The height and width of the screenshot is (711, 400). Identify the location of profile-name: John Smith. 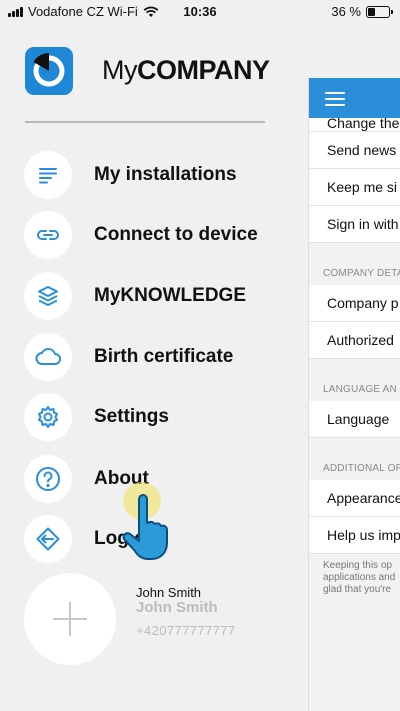
(169, 592).